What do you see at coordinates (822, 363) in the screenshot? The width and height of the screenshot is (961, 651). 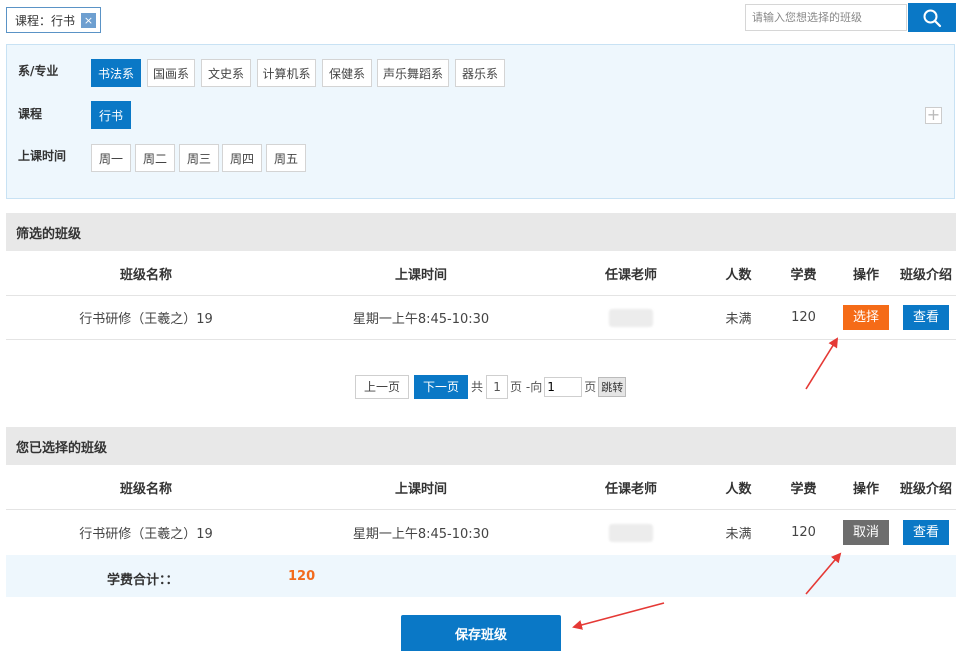 I see `arrow-to-select` at bounding box center [822, 363].